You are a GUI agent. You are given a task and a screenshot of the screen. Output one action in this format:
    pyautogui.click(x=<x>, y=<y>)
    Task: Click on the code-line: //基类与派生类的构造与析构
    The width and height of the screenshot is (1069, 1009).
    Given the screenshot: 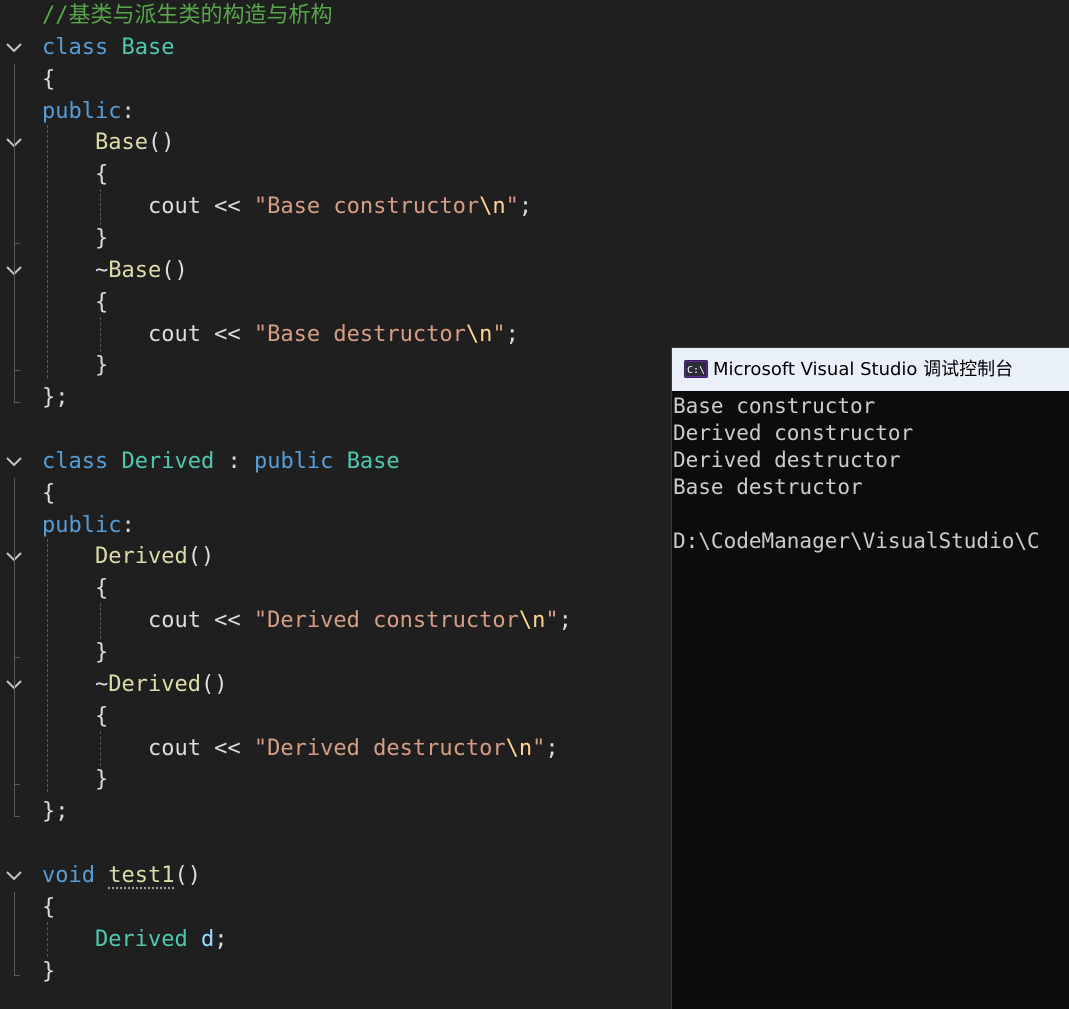 What is the action you would take?
    pyautogui.click(x=187, y=16)
    